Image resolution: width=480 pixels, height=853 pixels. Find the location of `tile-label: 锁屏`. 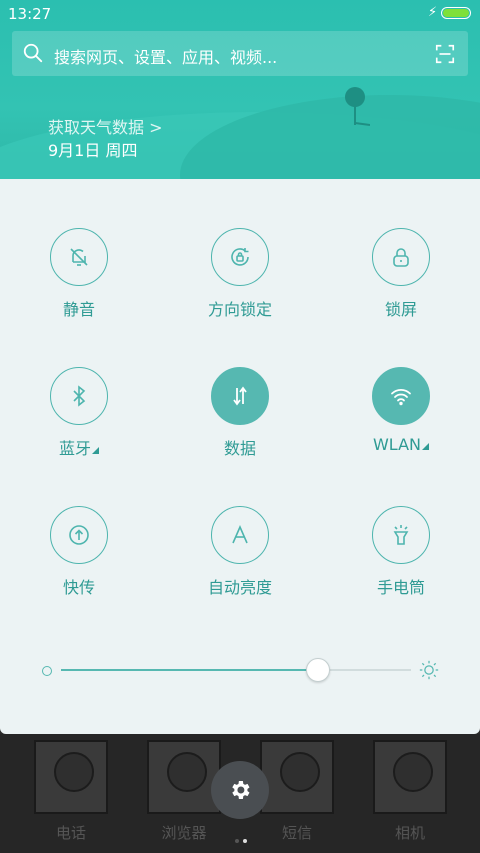

tile-label: 锁屏 is located at coordinates (400, 309).